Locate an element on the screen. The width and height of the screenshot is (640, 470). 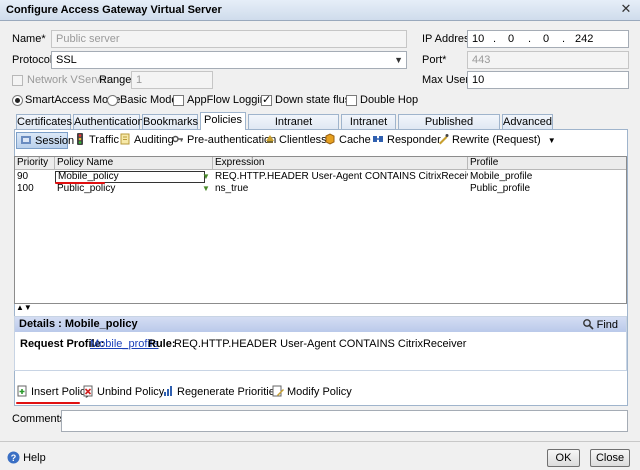
ip-address-field: 10 . 0 . 0 . 242 is located at coordinates (548, 39).